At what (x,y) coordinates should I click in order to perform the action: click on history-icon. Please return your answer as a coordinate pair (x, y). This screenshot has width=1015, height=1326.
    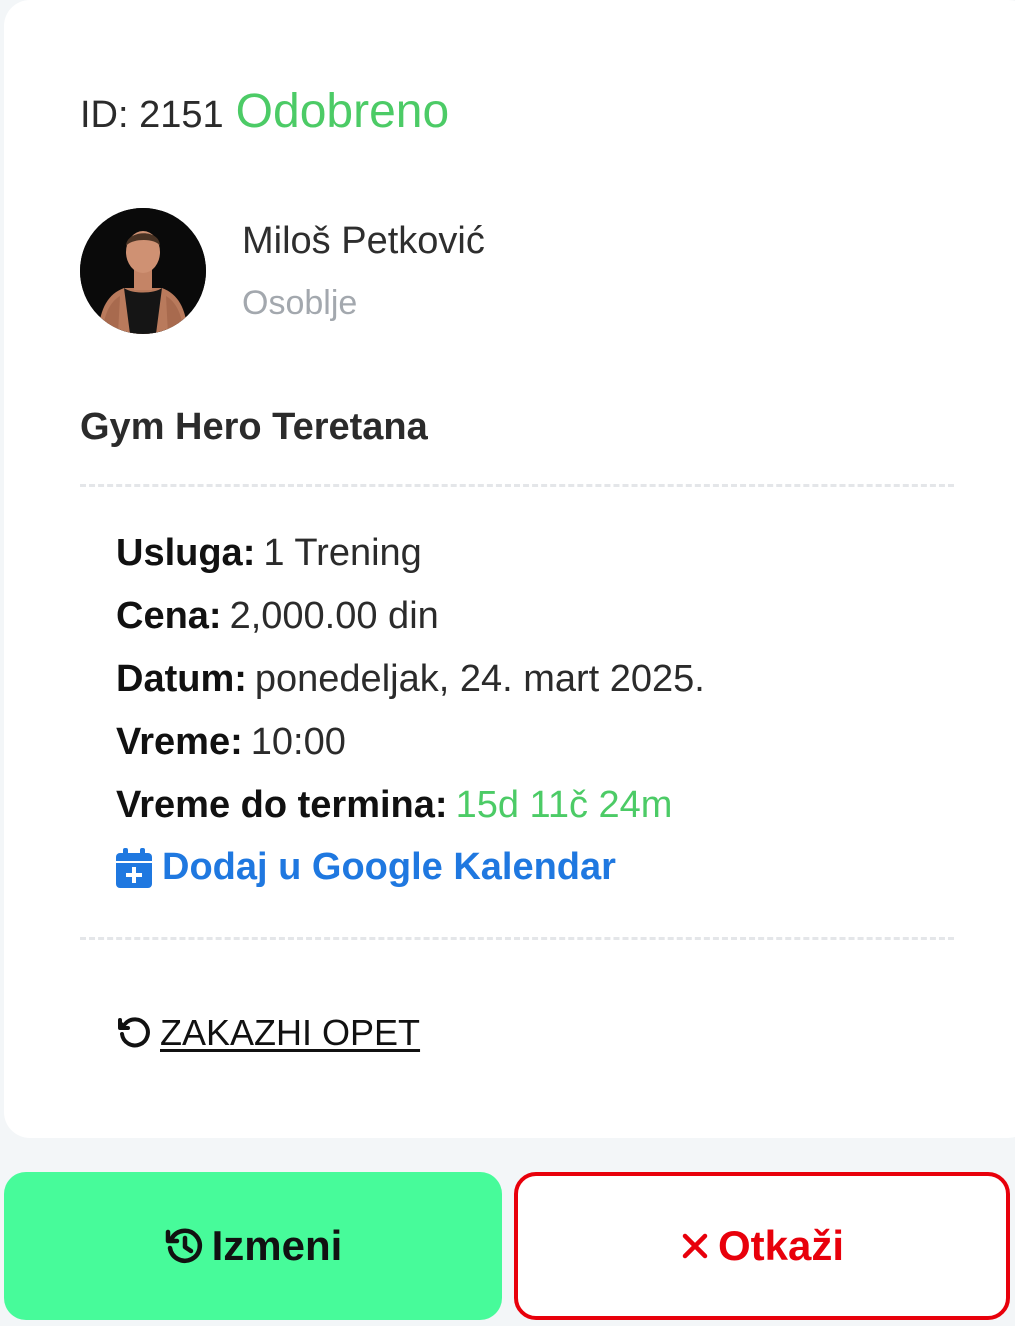
    Looking at the image, I should click on (183, 1245).